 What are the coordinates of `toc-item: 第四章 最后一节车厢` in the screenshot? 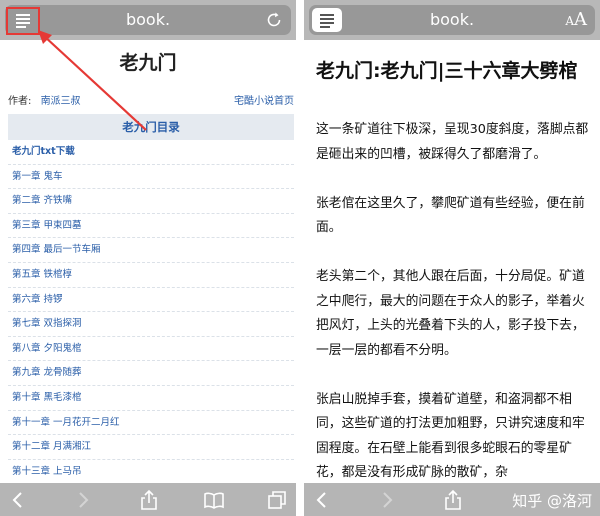 It's located at (151, 250).